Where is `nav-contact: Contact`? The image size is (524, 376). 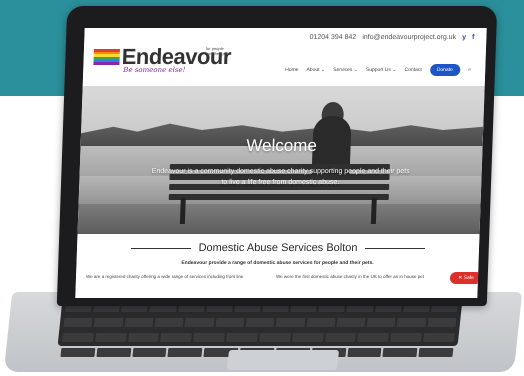 nav-contact: Contact is located at coordinates (412, 70).